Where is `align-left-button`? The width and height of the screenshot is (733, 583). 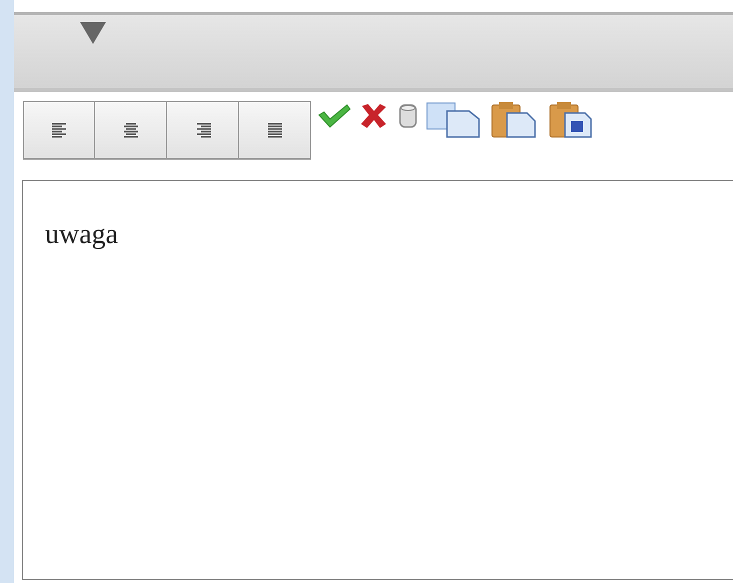 align-left-button is located at coordinates (59, 130).